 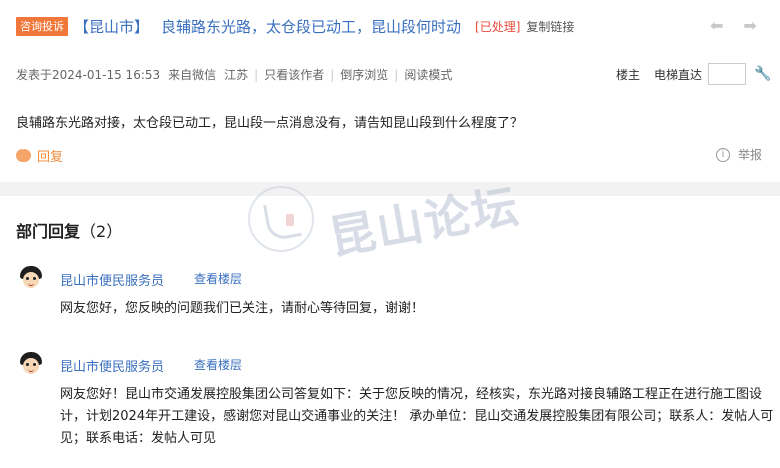 I want to click on reply-label: 回复, so click(x=50, y=157).